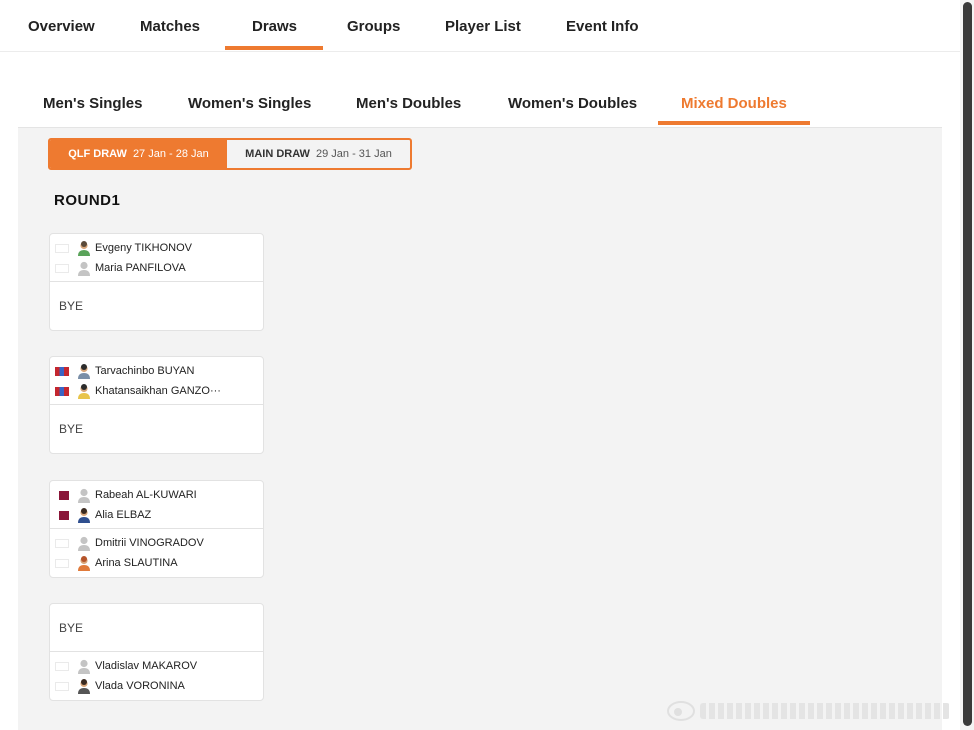 Image resolution: width=974 pixels, height=730 pixels. Describe the element at coordinates (170, 154) in the screenshot. I see `qlf-draw-dates: 27 Jan - 28 Jan` at that location.